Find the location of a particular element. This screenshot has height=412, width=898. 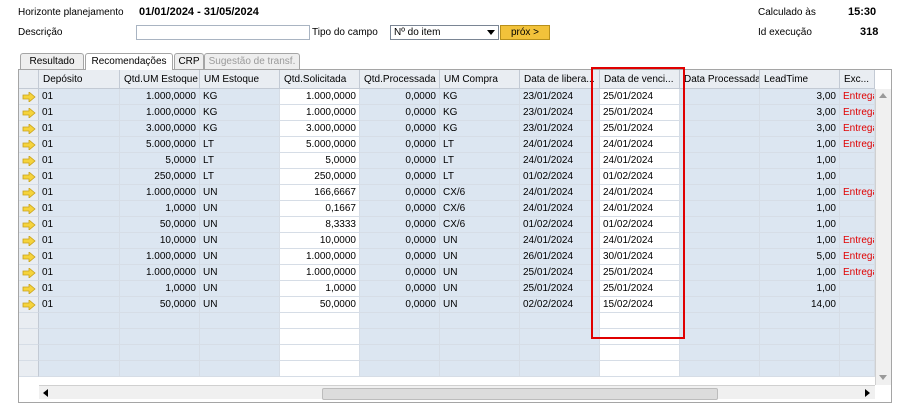

column-header-leadtime: LeadTime is located at coordinates (800, 79).